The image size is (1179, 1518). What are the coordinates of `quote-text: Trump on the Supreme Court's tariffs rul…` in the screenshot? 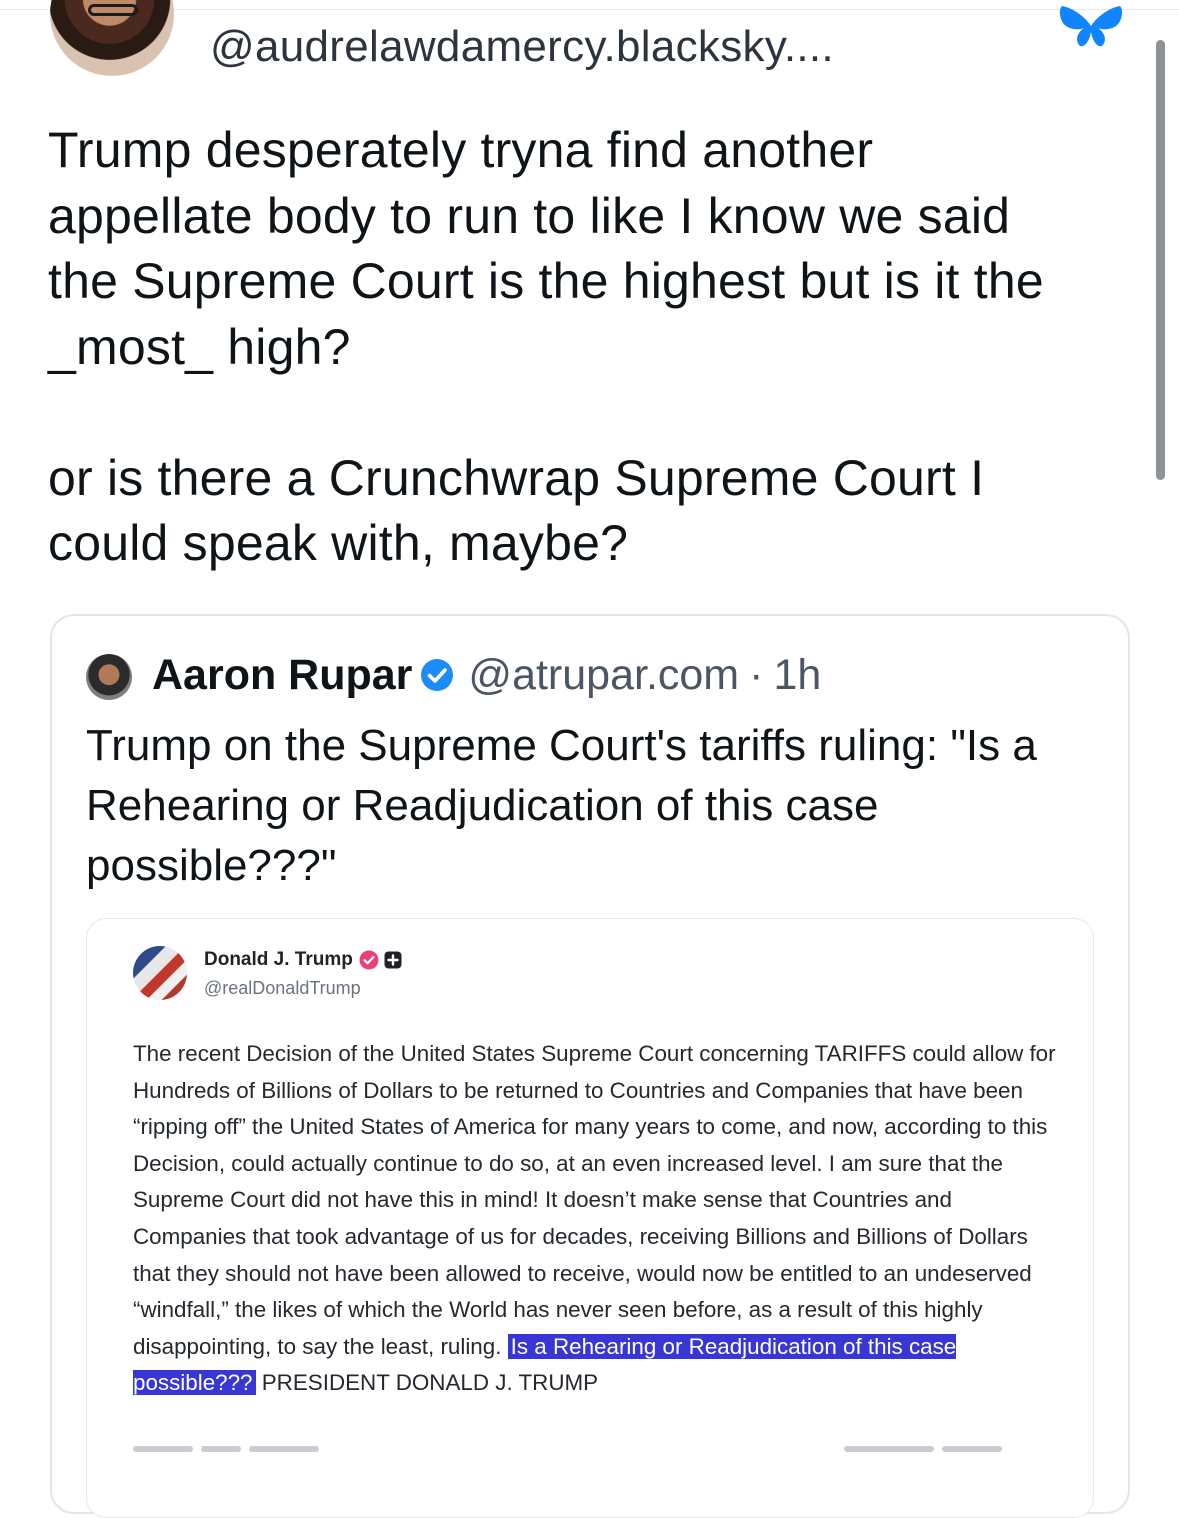 It's located at (561, 805).